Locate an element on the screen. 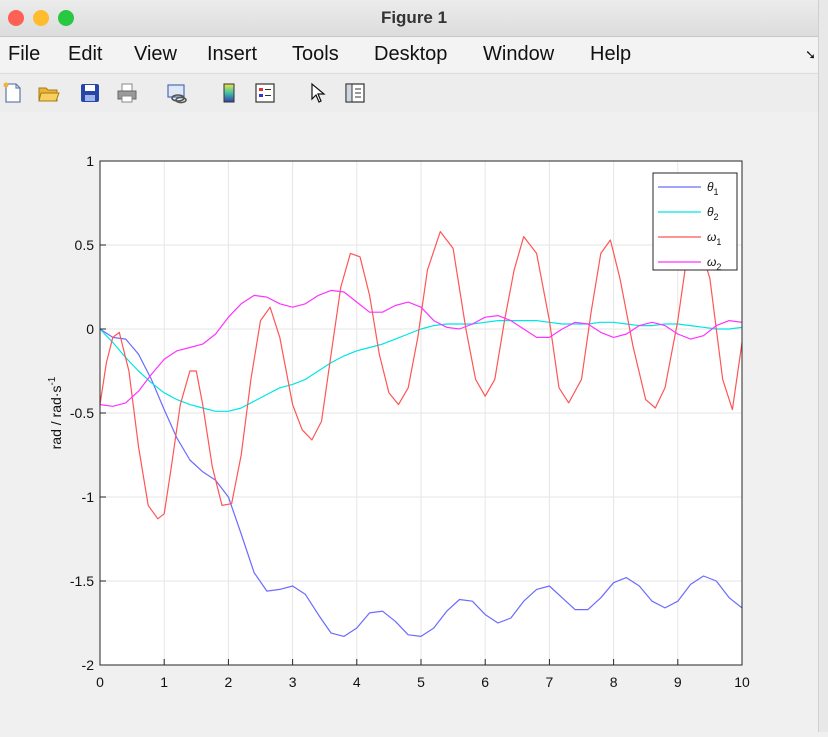  window-title: Figure 1 is located at coordinates (414, 17).